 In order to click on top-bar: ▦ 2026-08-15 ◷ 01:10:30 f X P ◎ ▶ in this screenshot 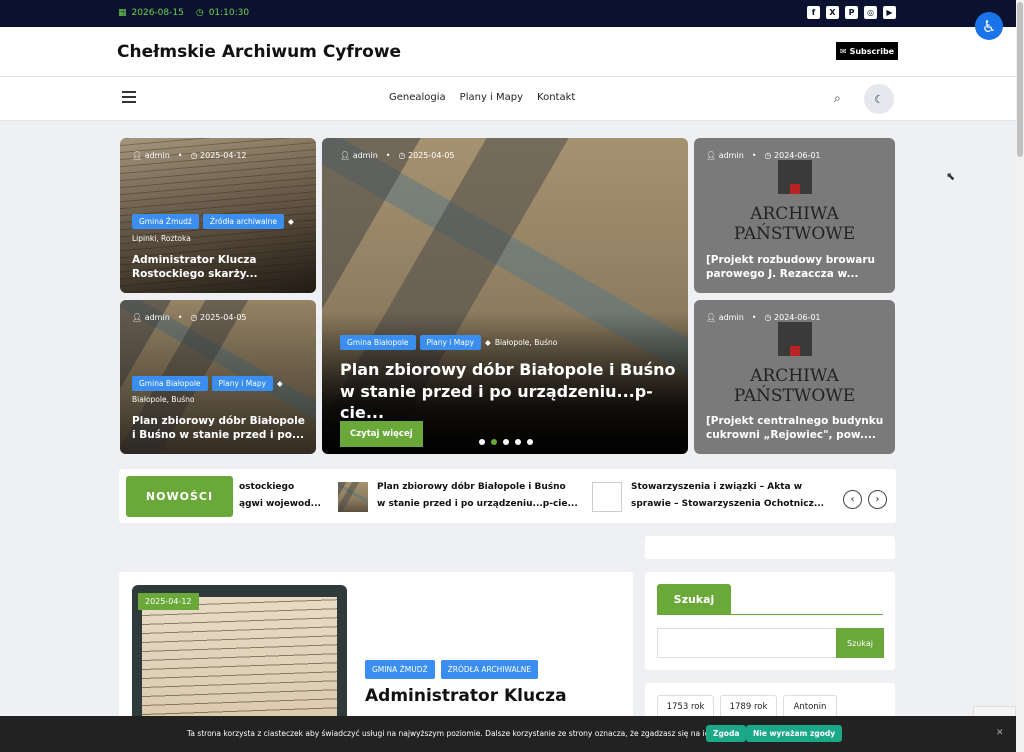, I will do `click(512, 13)`.